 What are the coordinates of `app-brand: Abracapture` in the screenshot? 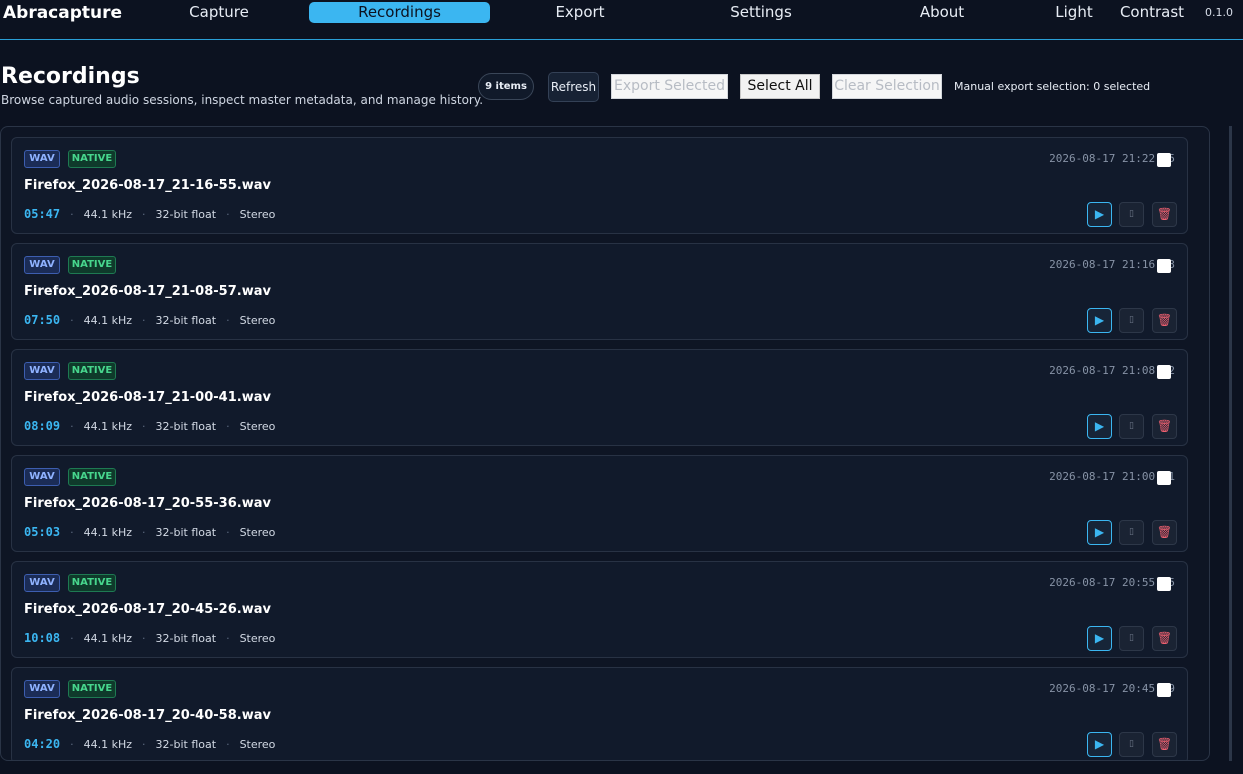 It's located at (63, 13).